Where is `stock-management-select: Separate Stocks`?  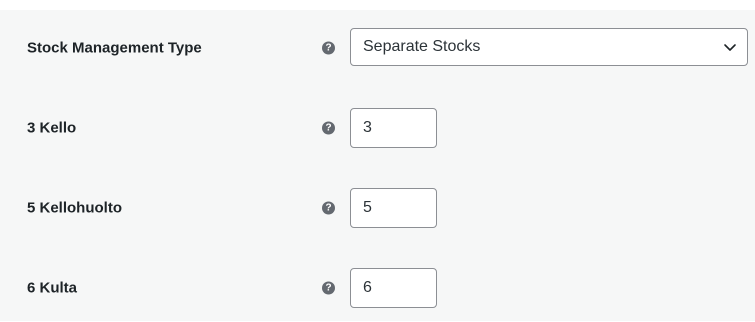
stock-management-select: Separate Stocks is located at coordinates (549, 47).